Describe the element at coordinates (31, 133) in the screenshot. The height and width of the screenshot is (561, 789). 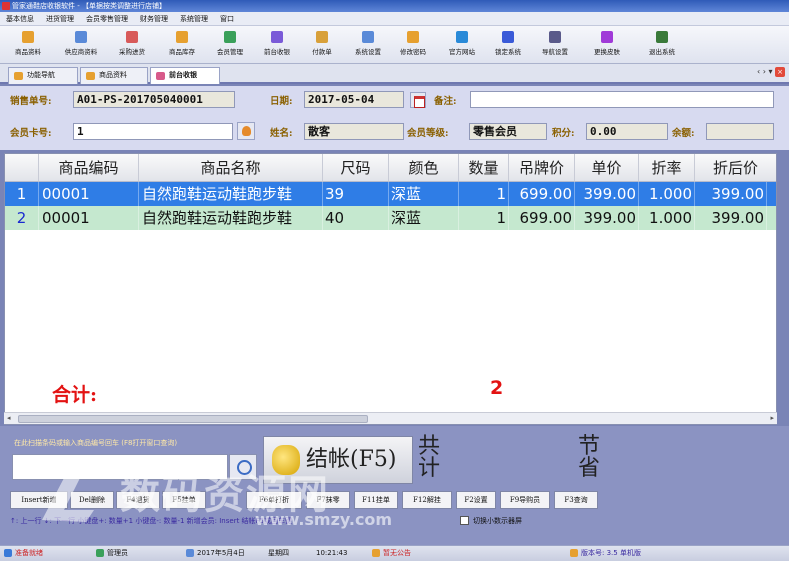
I see `member-card-label: 会员卡号:` at that location.